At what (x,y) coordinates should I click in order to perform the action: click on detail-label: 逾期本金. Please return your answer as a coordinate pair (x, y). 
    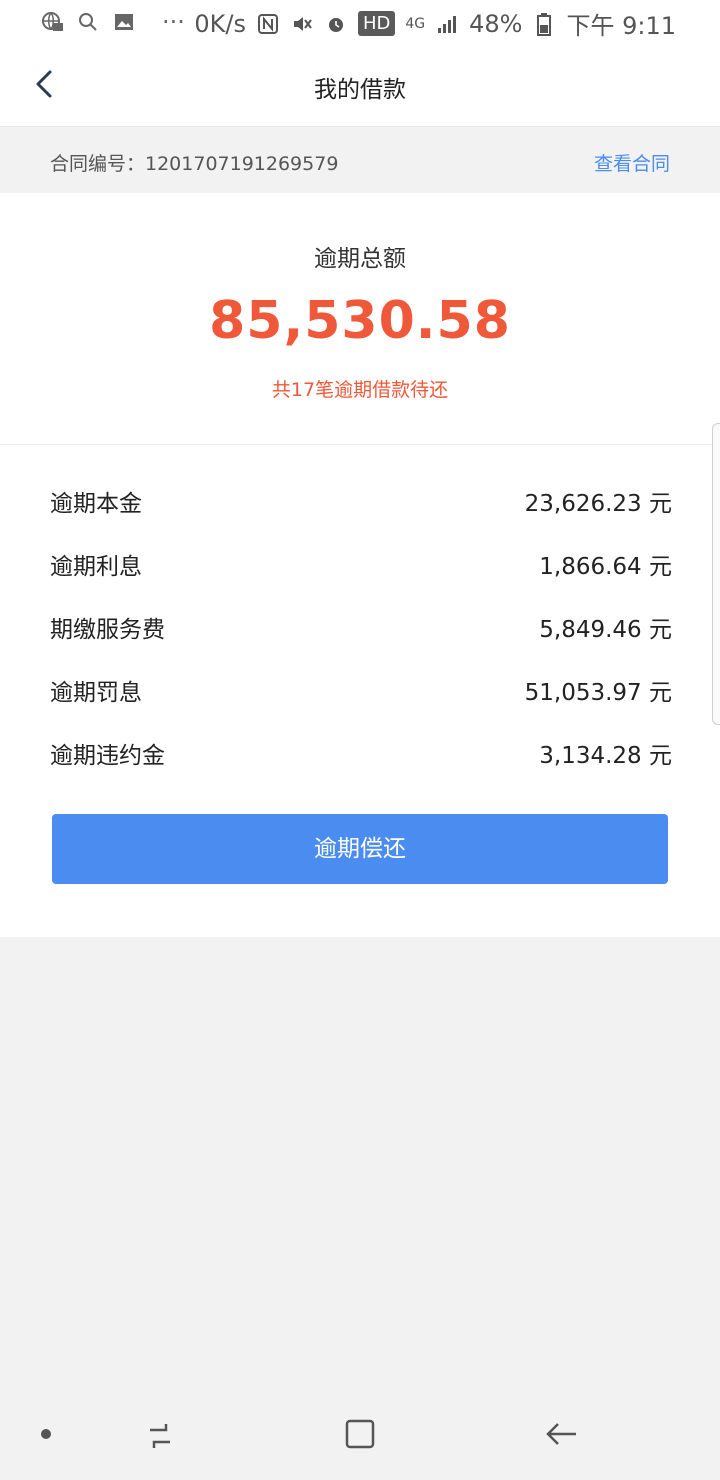
    Looking at the image, I should click on (96, 504).